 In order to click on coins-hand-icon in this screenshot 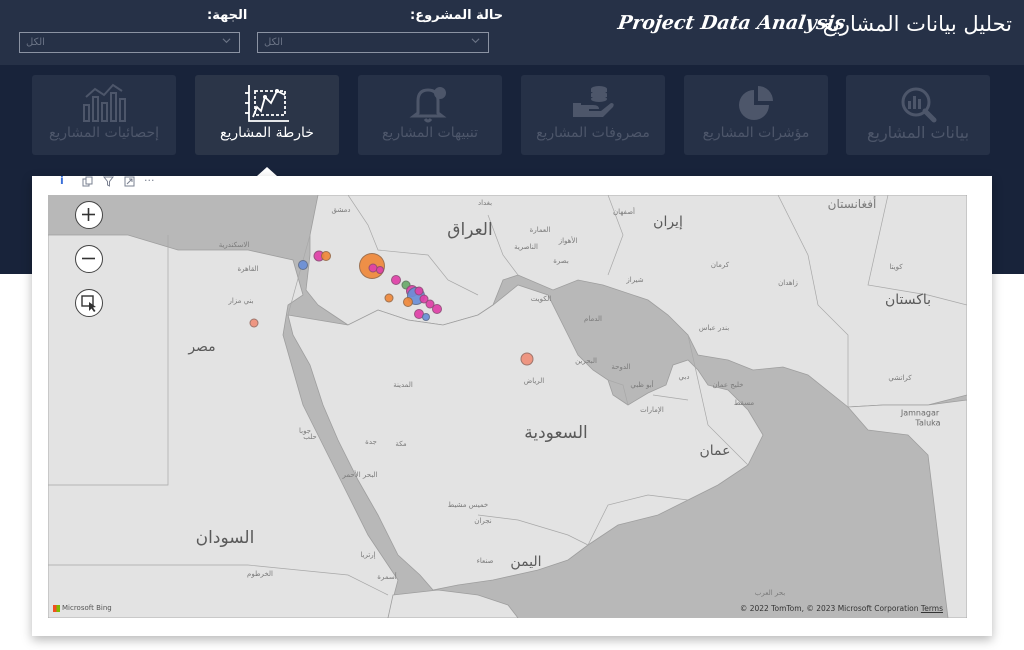, I will do `click(593, 101)`.